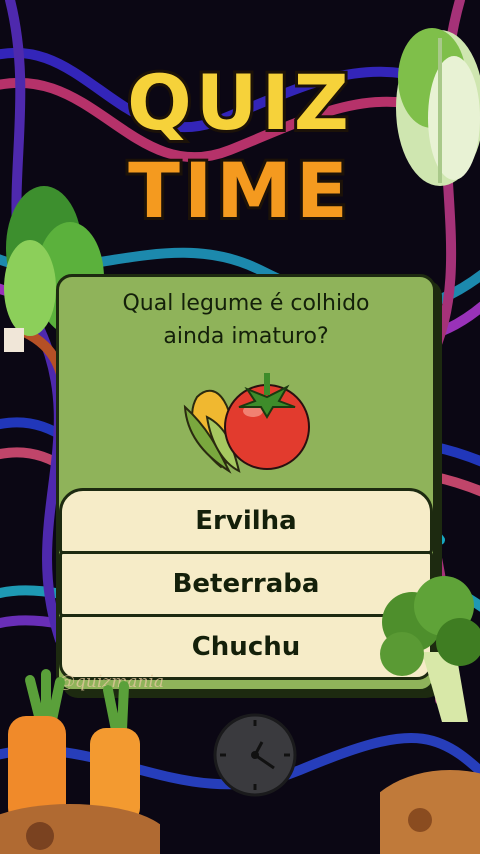 The width and height of the screenshot is (480, 854). What do you see at coordinates (80, 761) in the screenshot?
I see `carrot-icon` at bounding box center [80, 761].